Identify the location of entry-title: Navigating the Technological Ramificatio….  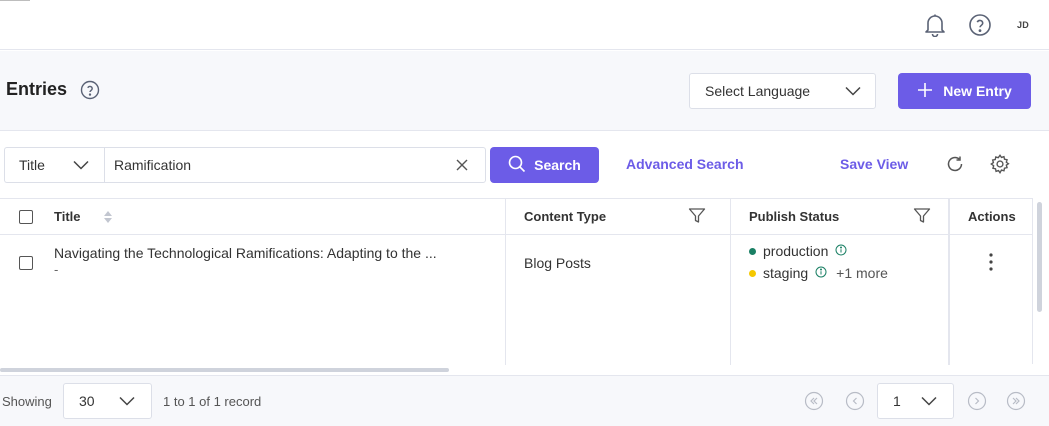
(245, 253).